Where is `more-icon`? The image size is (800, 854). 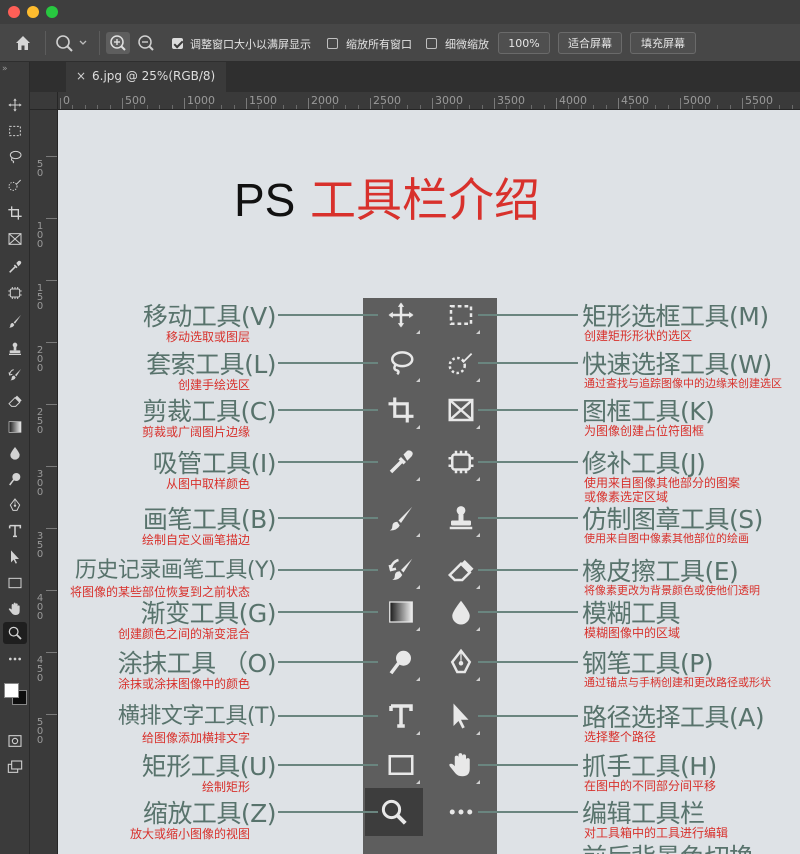
more-icon is located at coordinates (15, 659).